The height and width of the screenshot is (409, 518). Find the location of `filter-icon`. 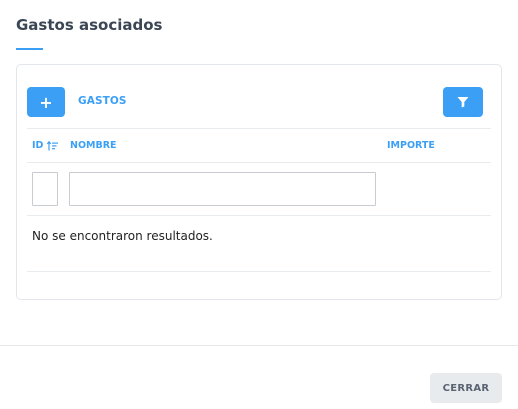

filter-icon is located at coordinates (463, 102).